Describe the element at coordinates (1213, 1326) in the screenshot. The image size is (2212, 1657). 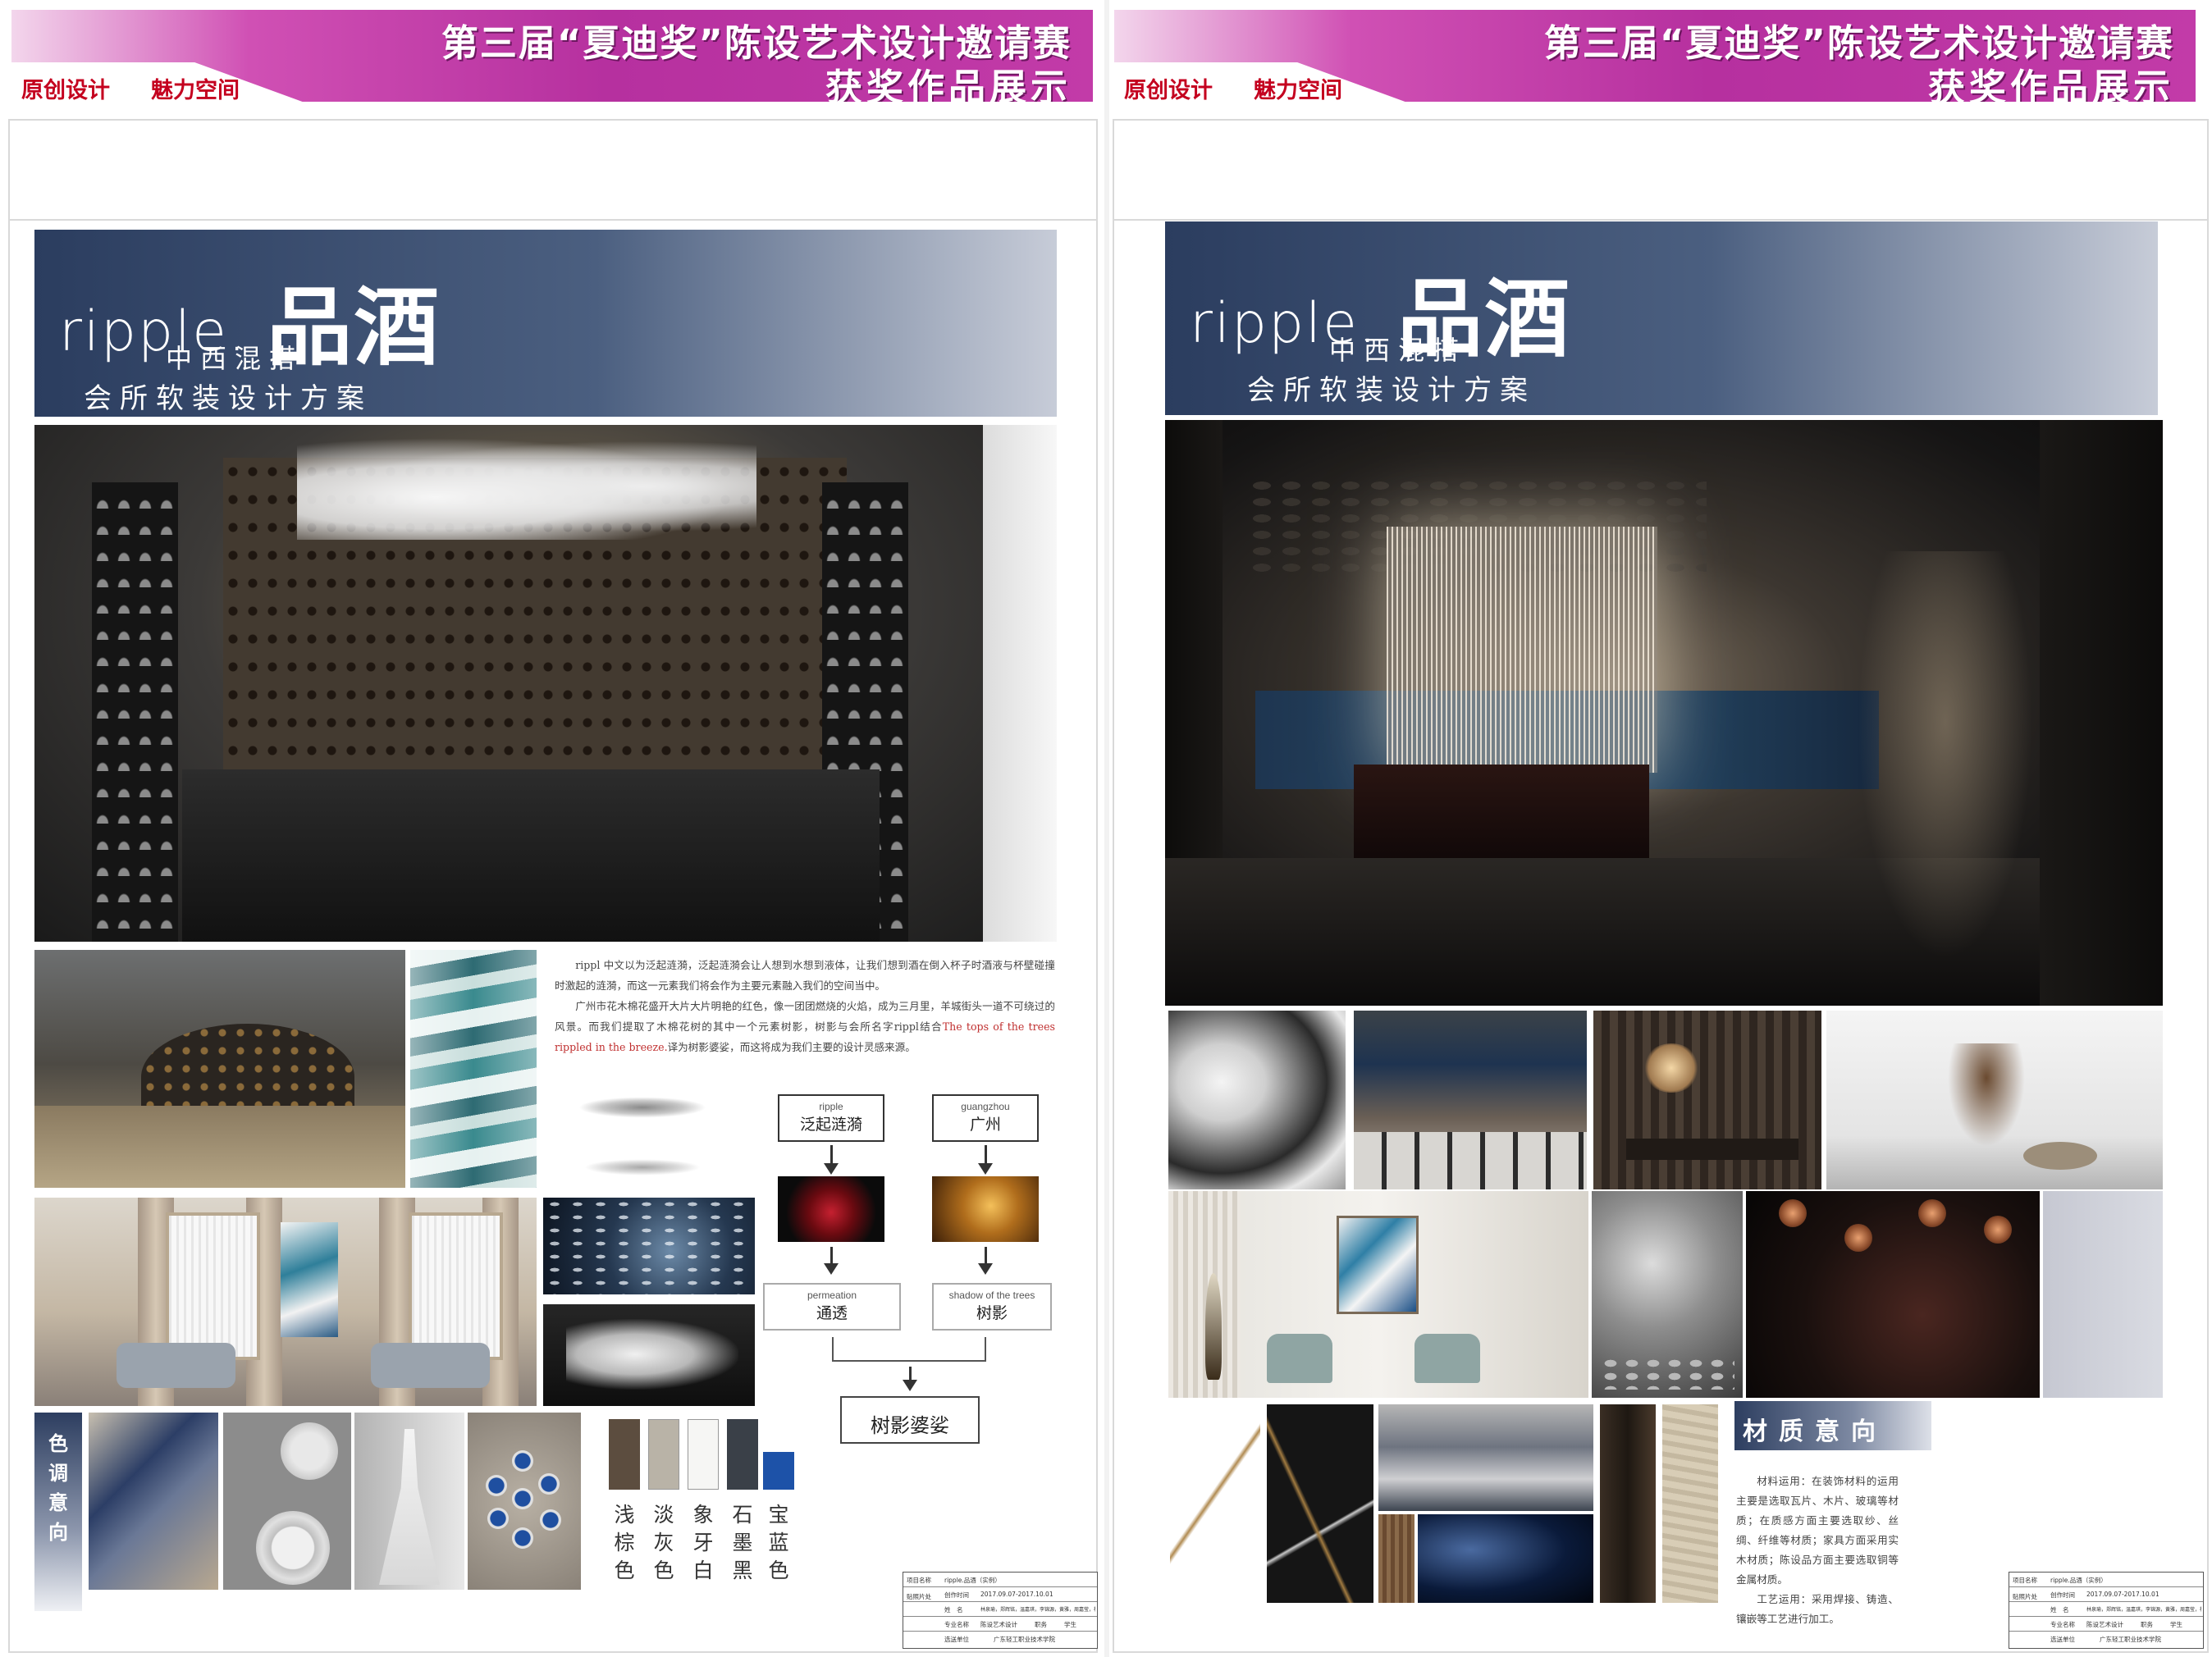
I see `sculpture` at that location.